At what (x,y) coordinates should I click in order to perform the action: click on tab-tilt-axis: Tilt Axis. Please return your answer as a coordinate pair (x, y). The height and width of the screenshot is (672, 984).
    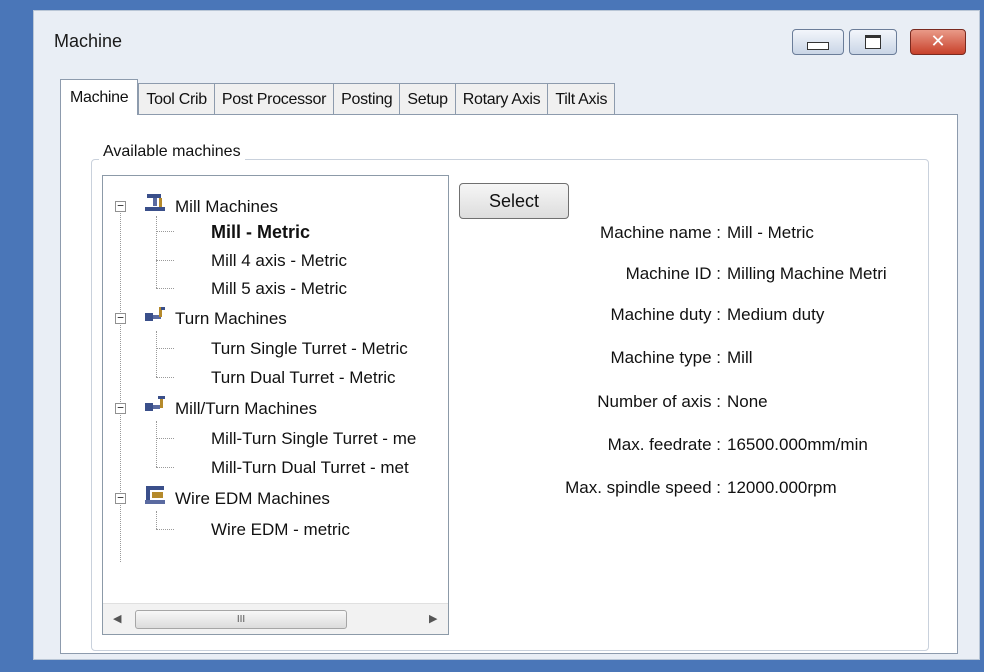
    Looking at the image, I should click on (581, 99).